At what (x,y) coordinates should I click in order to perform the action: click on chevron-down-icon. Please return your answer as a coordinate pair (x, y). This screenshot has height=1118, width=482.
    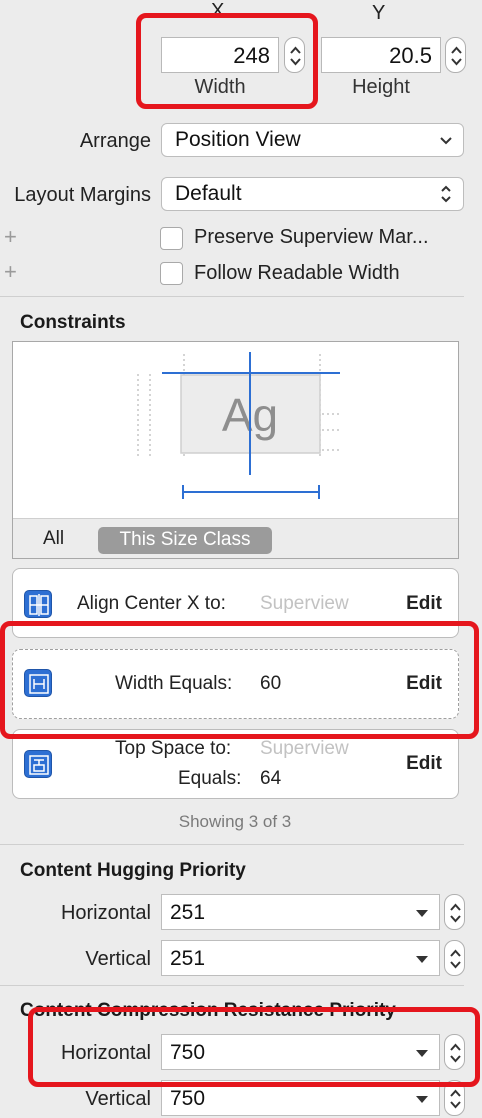
    Looking at the image, I should click on (446, 141).